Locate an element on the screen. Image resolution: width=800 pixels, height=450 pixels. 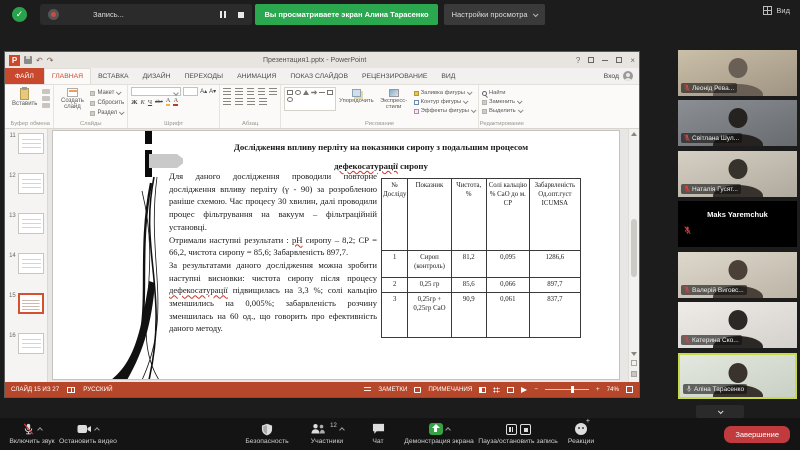
arrange-button: Упорядочить is located at coordinates (356, 102).